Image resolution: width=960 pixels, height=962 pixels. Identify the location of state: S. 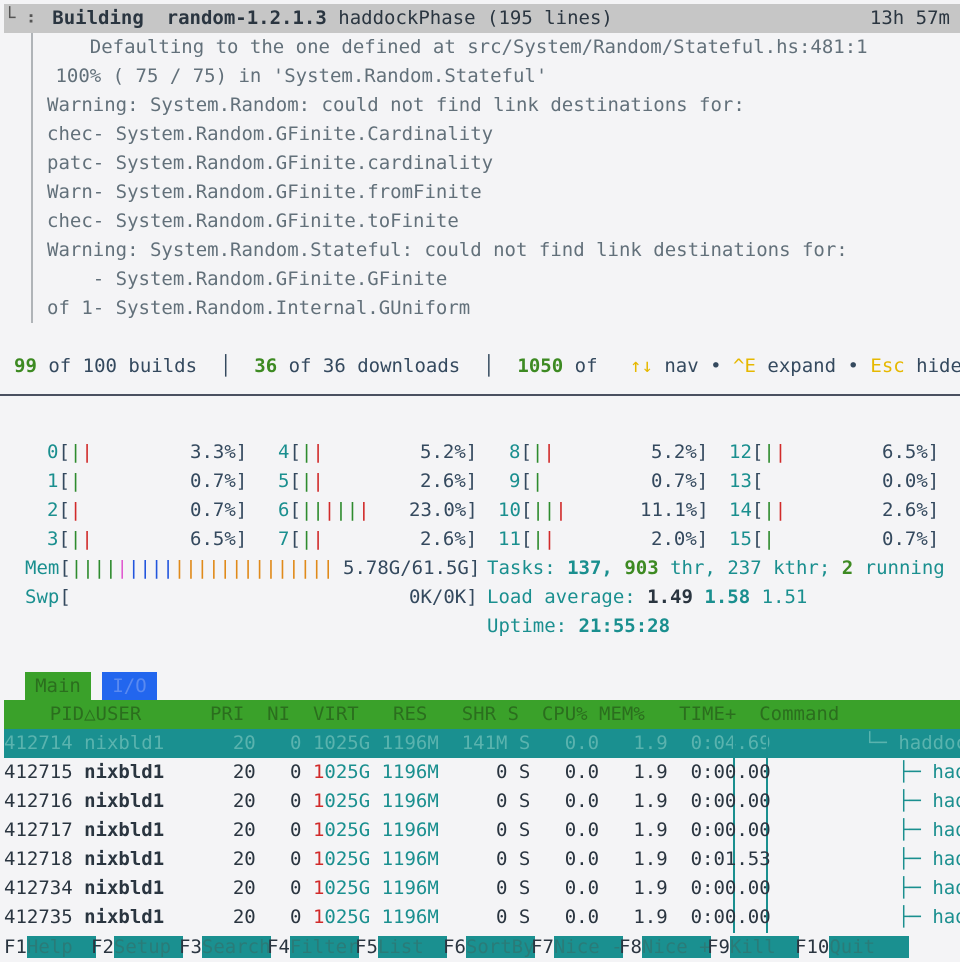
(524, 917).